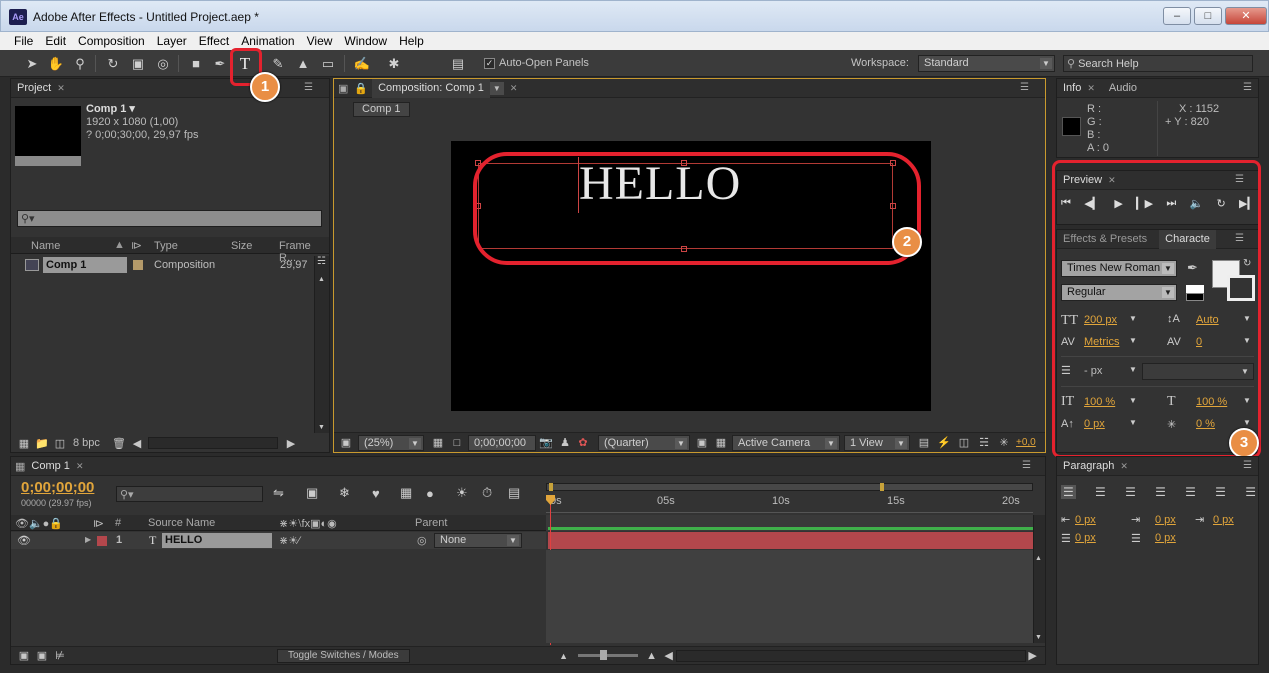 The image size is (1269, 673). Describe the element at coordinates (1130, 492) in the screenshot. I see `align-right-icon: ☰` at that location.